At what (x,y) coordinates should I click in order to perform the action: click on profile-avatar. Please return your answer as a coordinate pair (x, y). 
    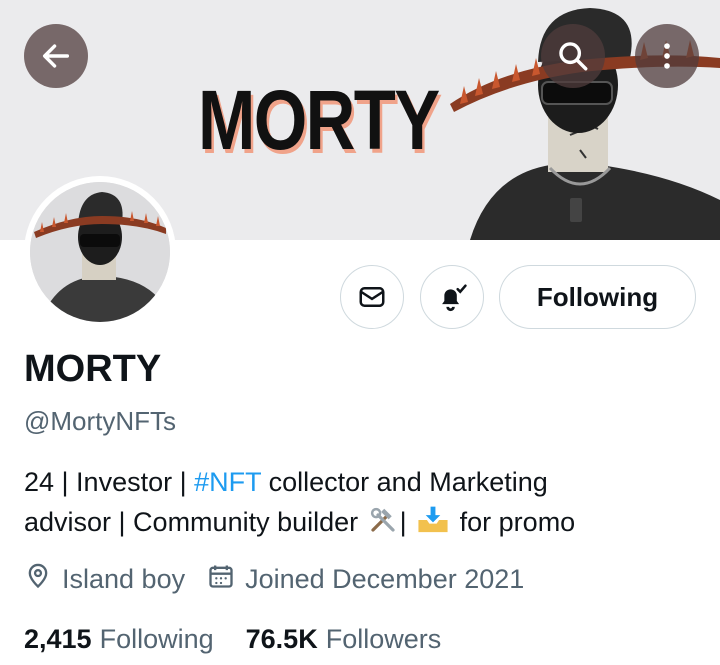
    Looking at the image, I should click on (100, 252).